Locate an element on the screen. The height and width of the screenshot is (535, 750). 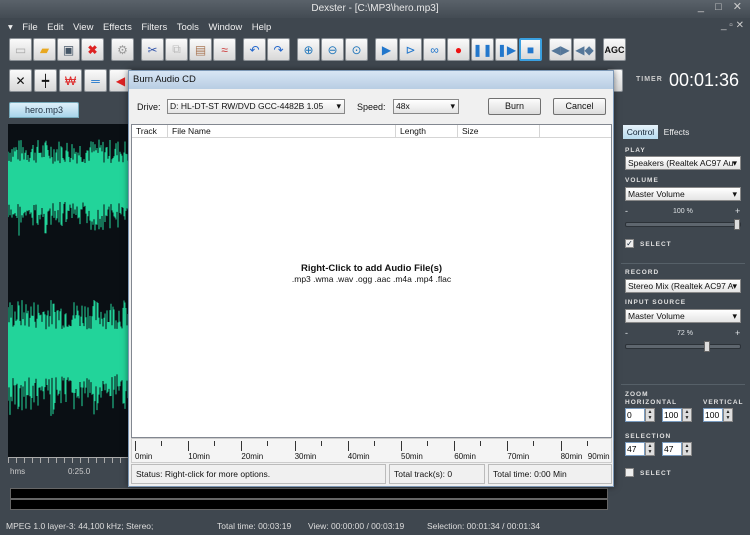
settings-icon: ⚙ is located at coordinates (122, 49).